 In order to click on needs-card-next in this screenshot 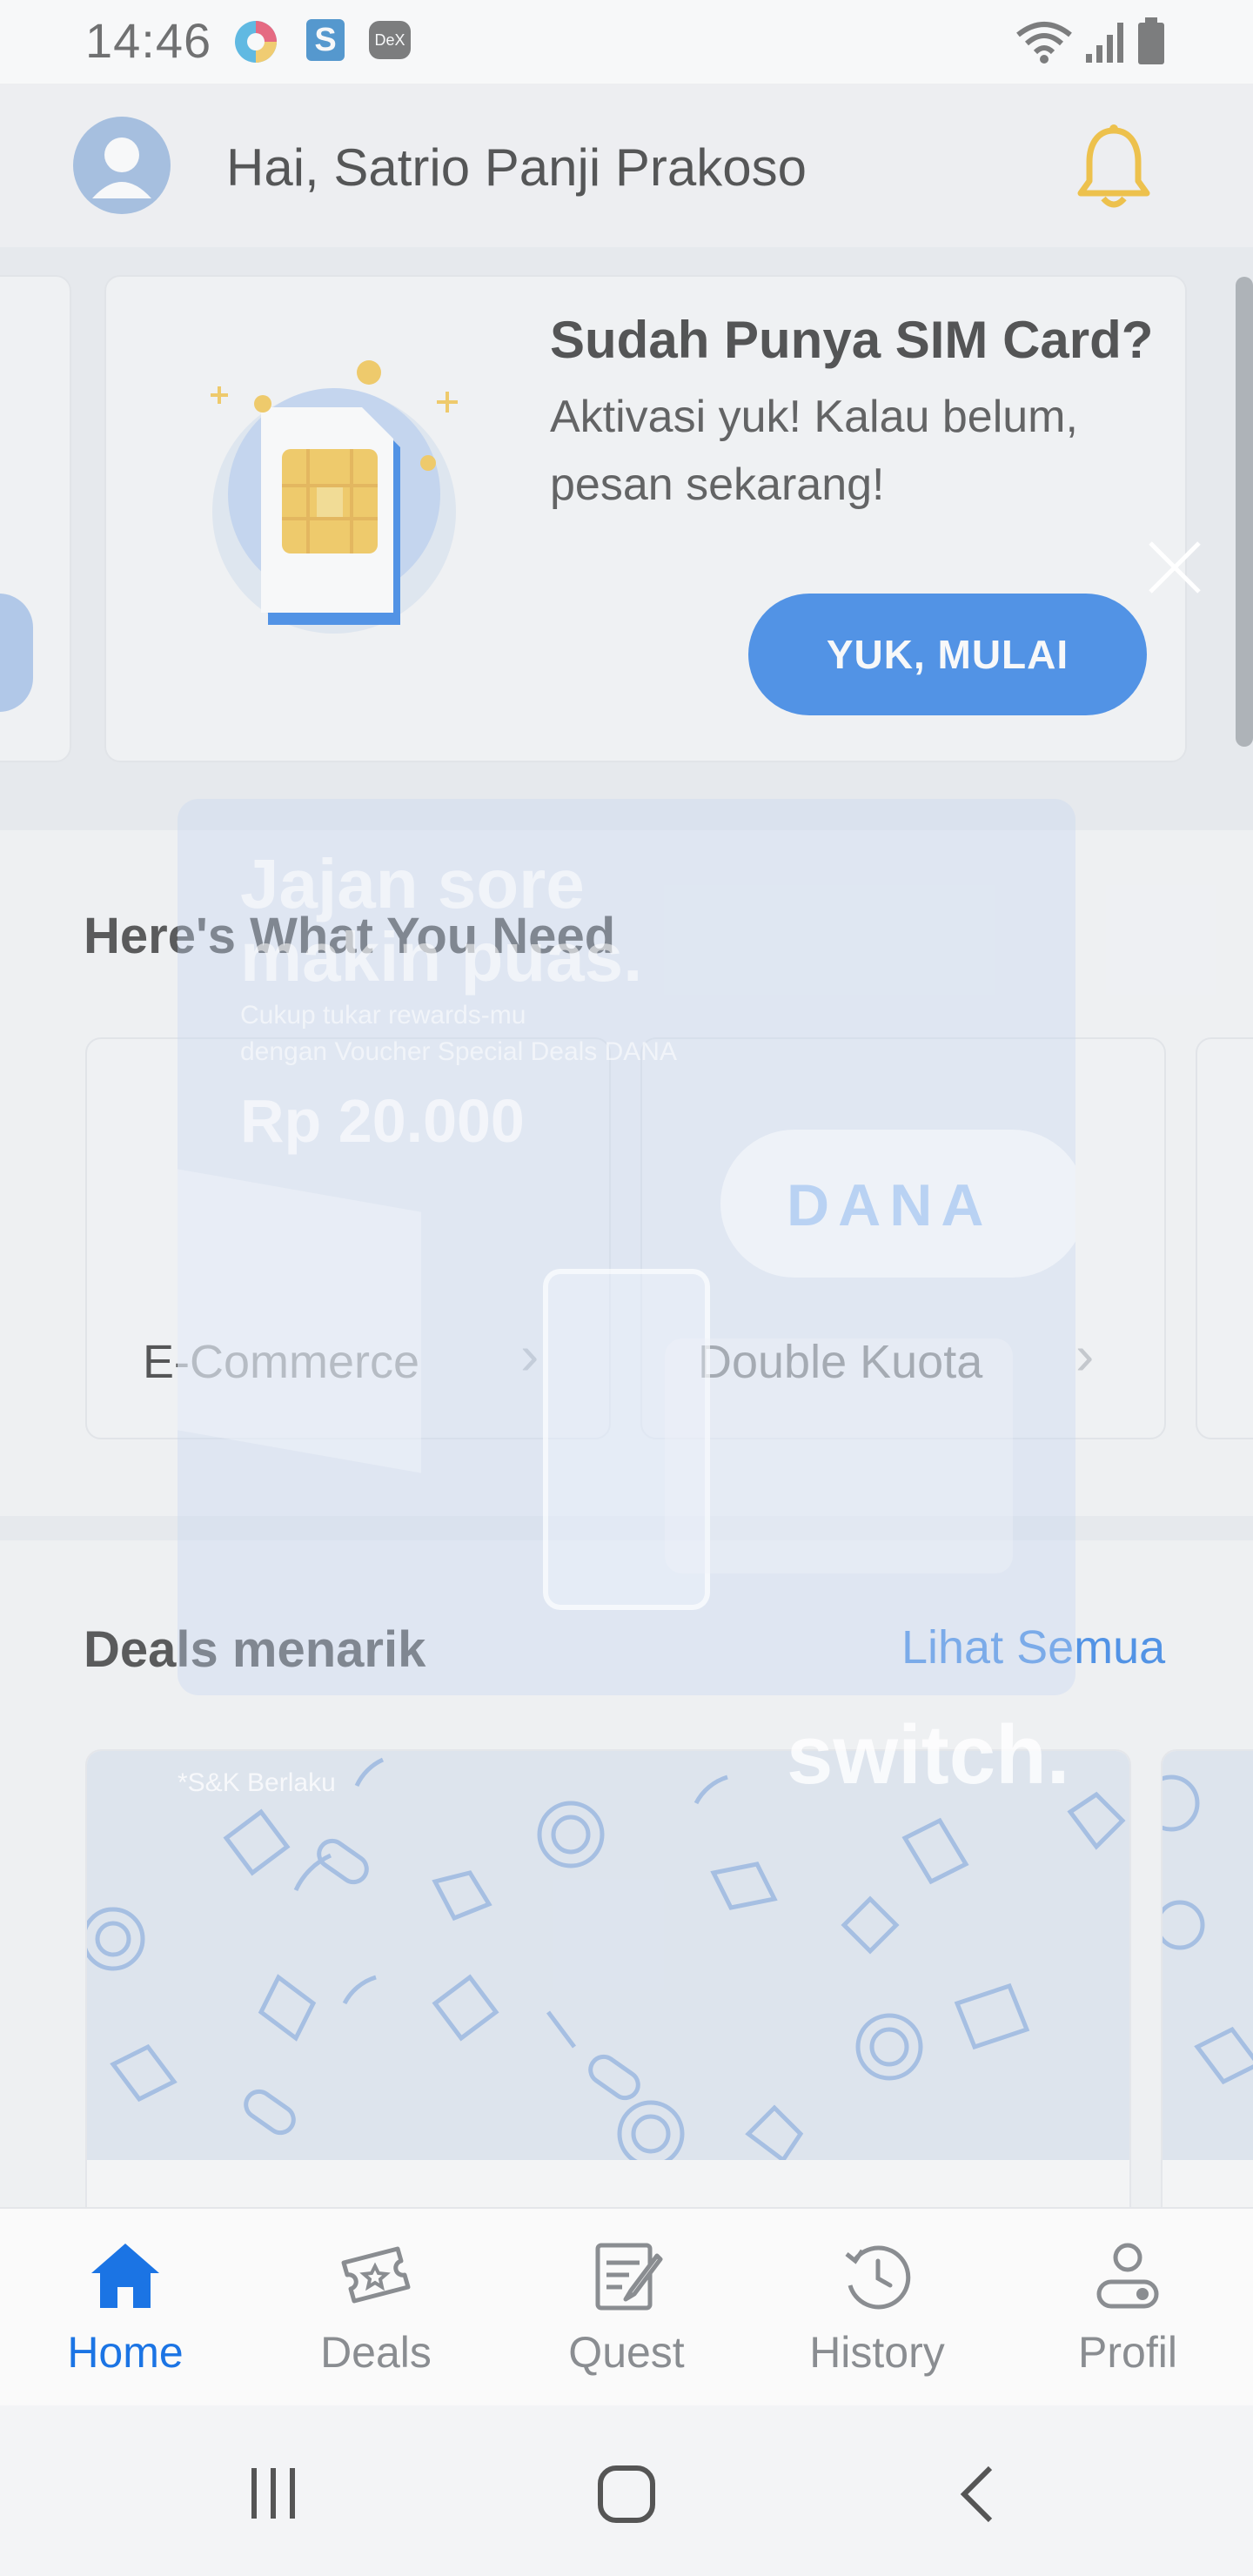, I will do `click(1224, 1238)`.